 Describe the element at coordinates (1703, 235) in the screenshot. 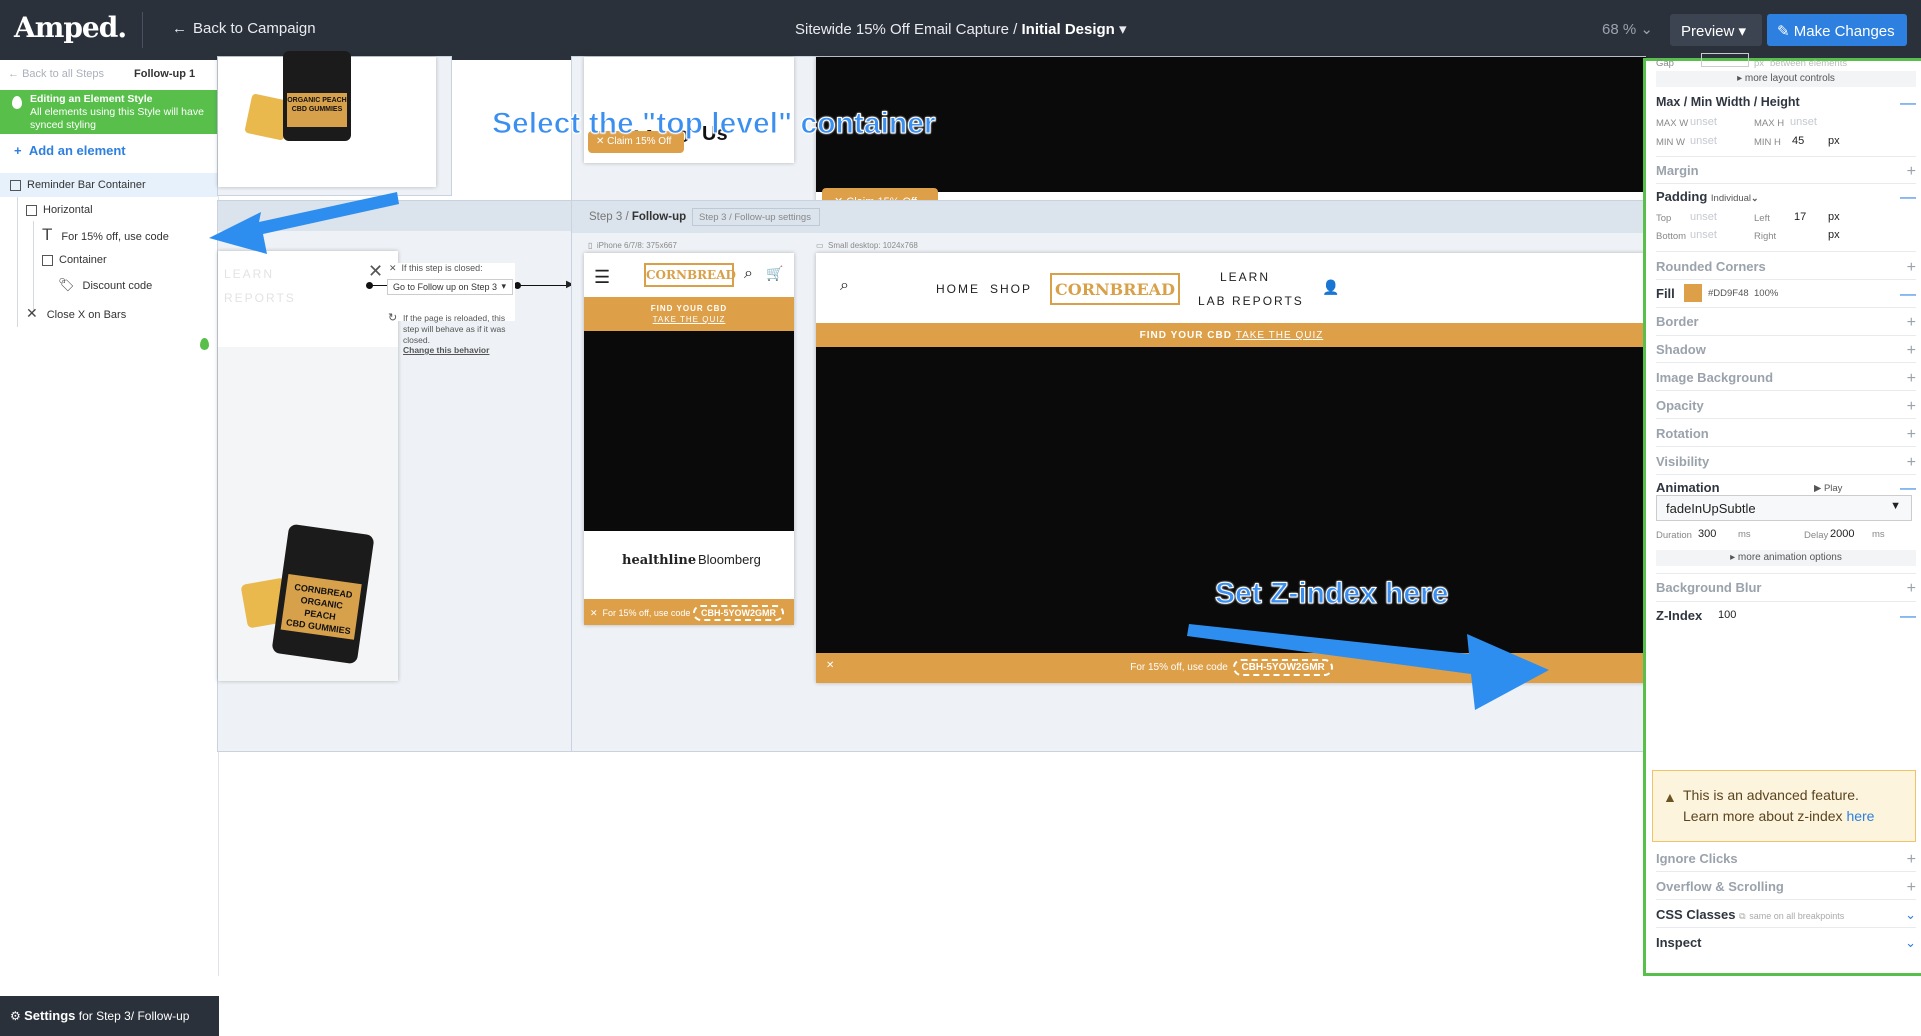

I see `pad-bottom-input: unset` at that location.